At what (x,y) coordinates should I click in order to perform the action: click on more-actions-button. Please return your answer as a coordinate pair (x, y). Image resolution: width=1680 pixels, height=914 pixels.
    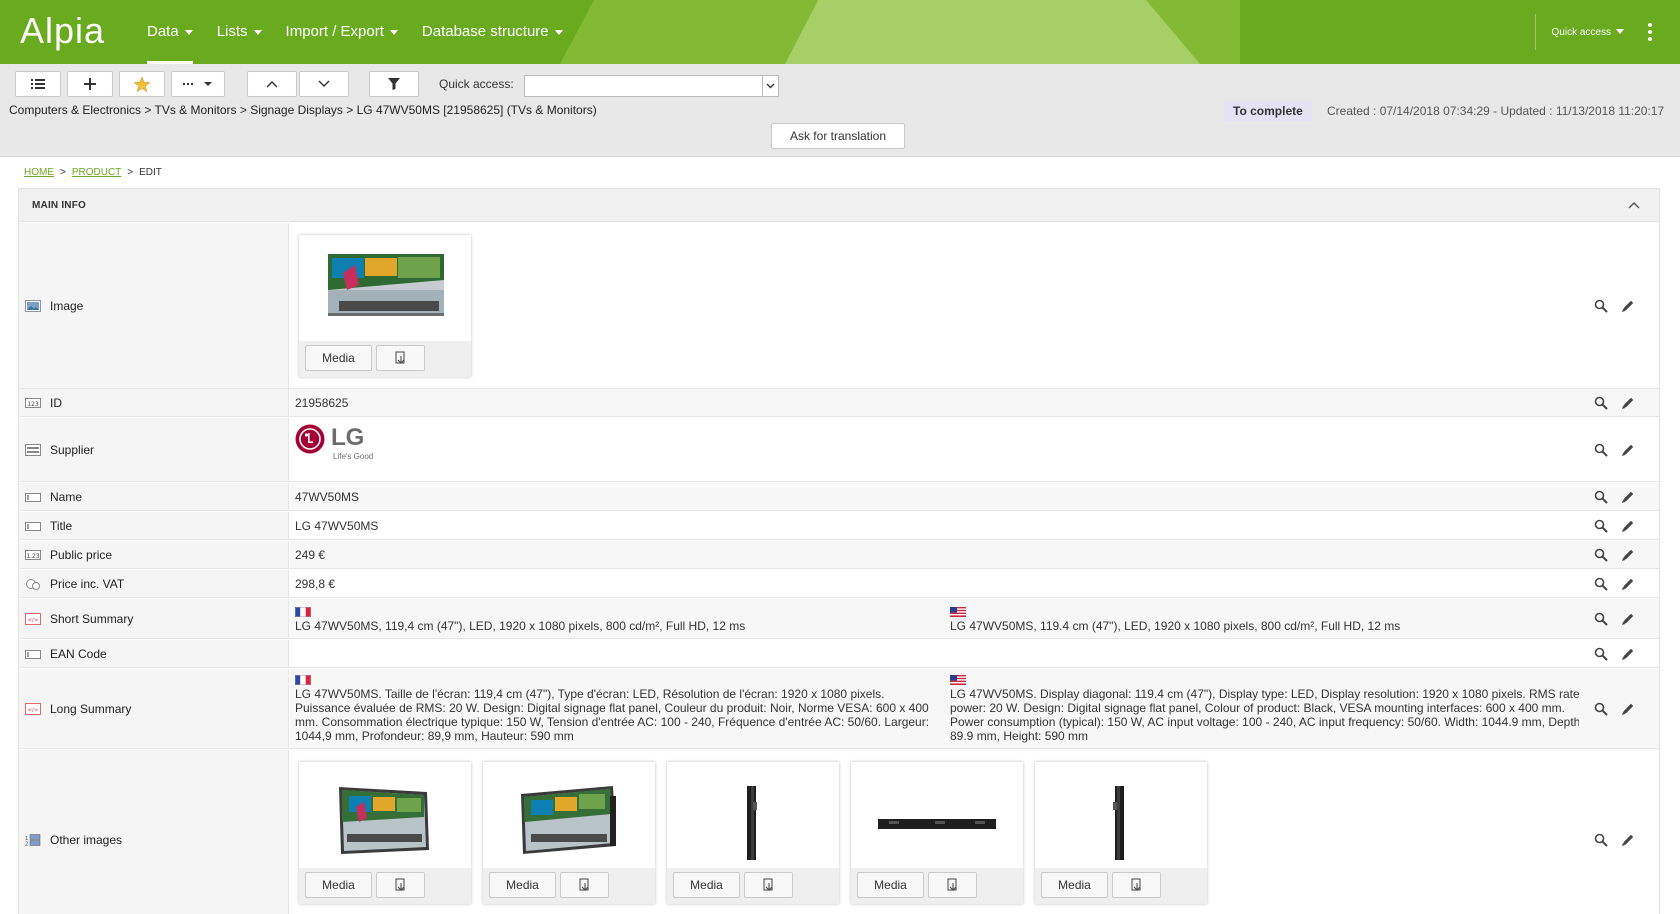
    Looking at the image, I should click on (198, 84).